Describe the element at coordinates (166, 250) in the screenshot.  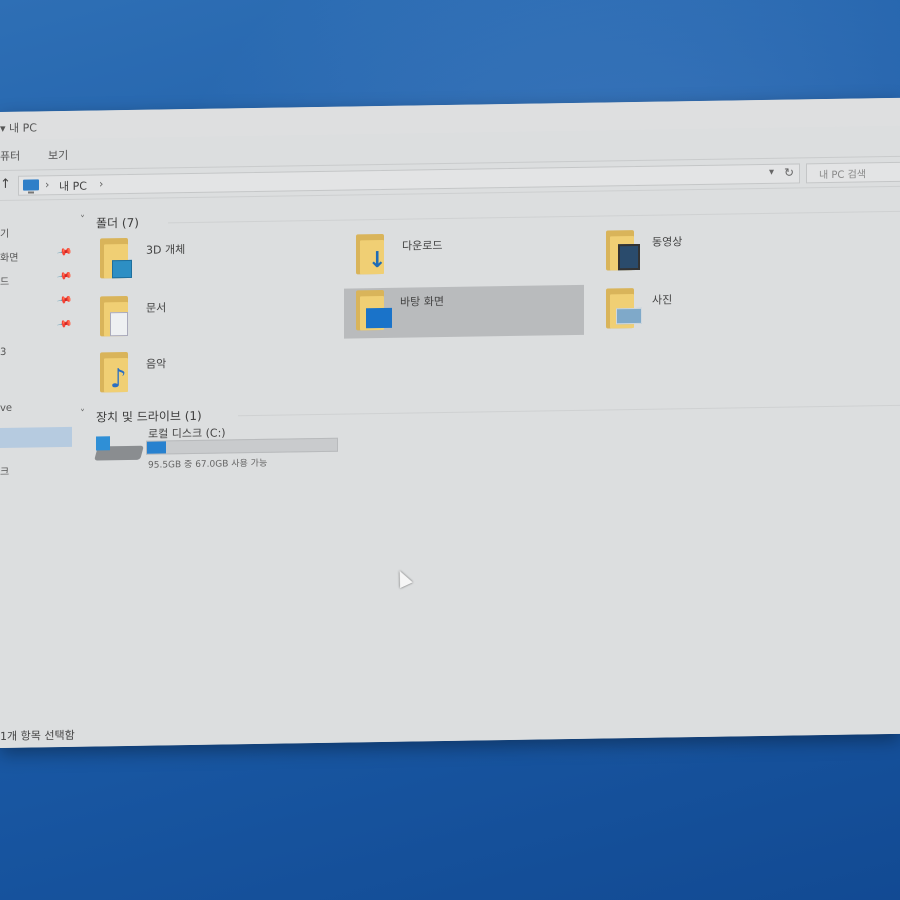
I see `folder-label: 3D 개체` at that location.